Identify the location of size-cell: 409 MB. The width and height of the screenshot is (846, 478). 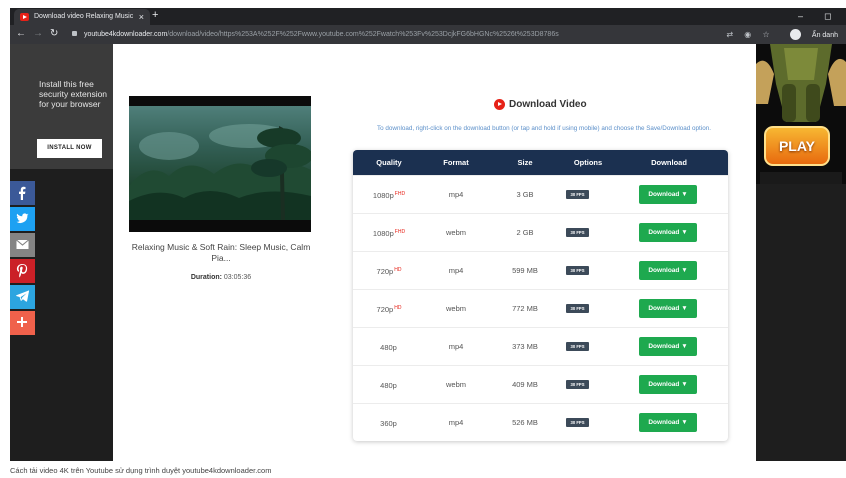
(525, 384).